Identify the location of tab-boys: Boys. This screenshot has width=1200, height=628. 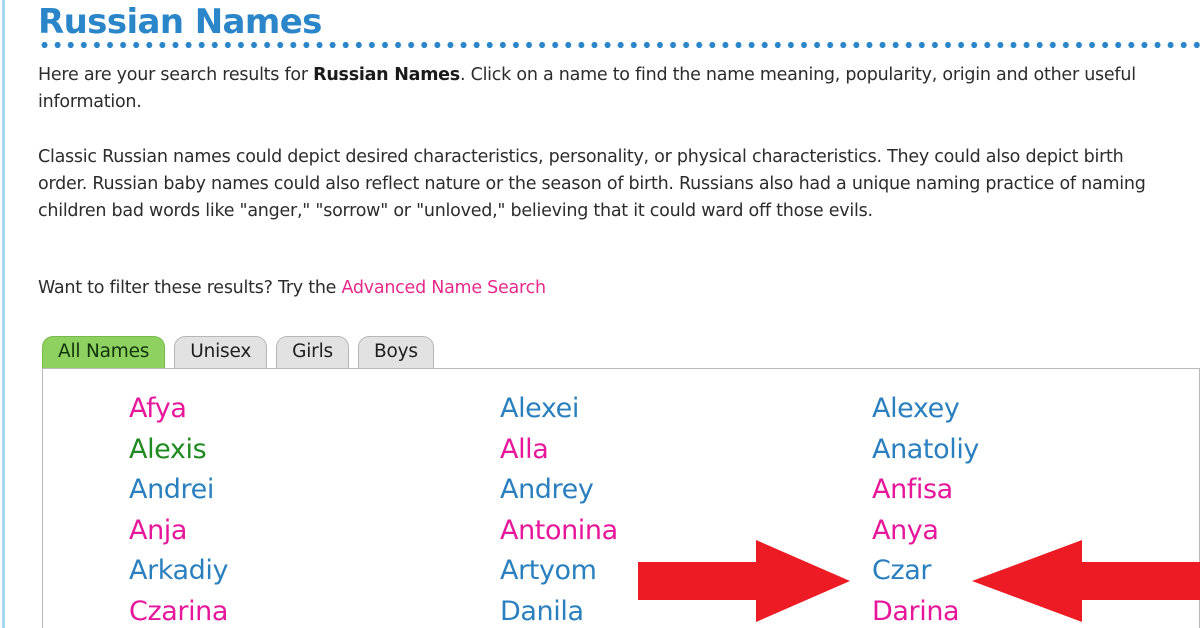
(395, 352).